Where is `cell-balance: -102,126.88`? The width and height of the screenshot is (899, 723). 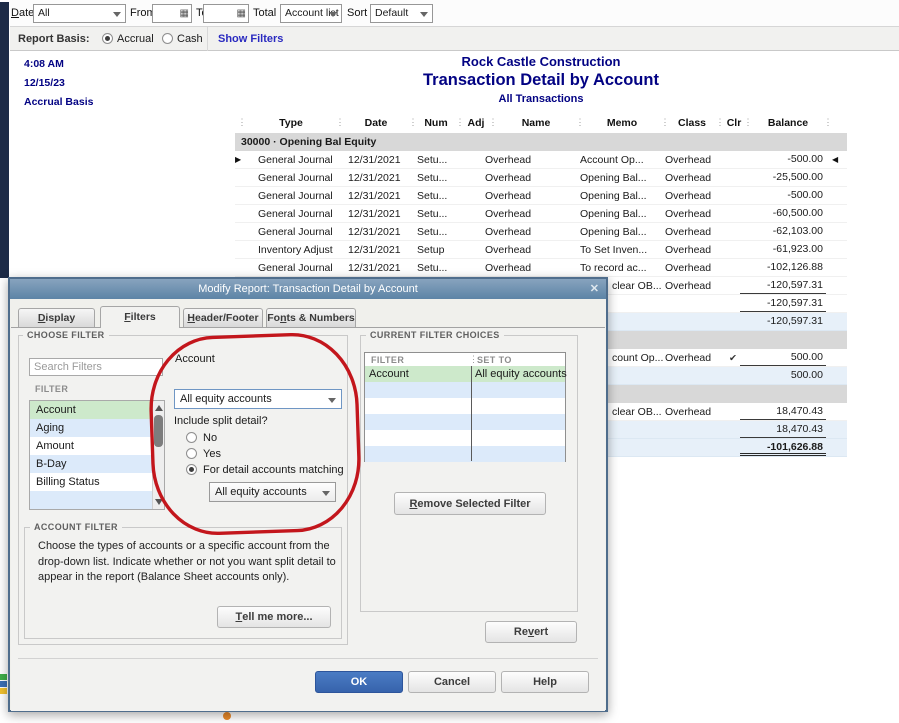 cell-balance: -102,126.88 is located at coordinates (794, 267).